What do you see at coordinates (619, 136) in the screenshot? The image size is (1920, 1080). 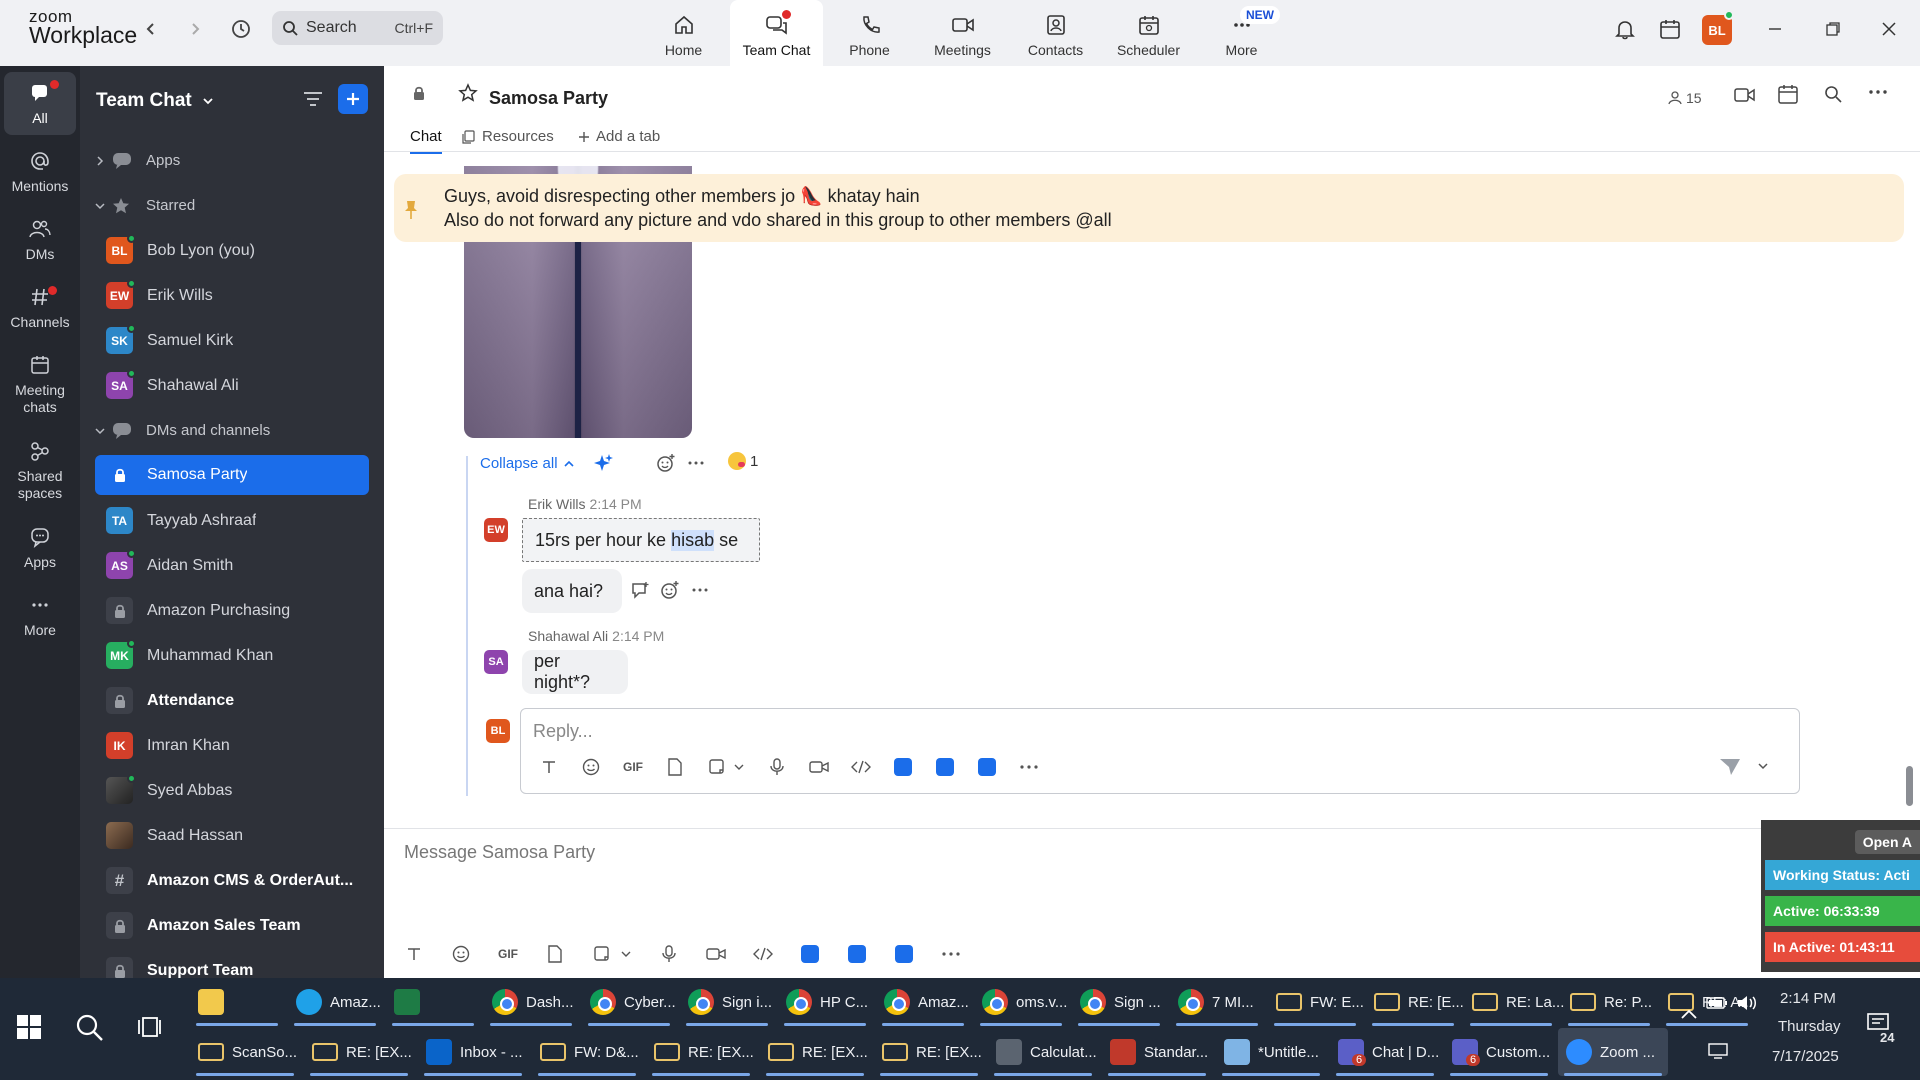 I see `add-tab-button: Add a tab` at bounding box center [619, 136].